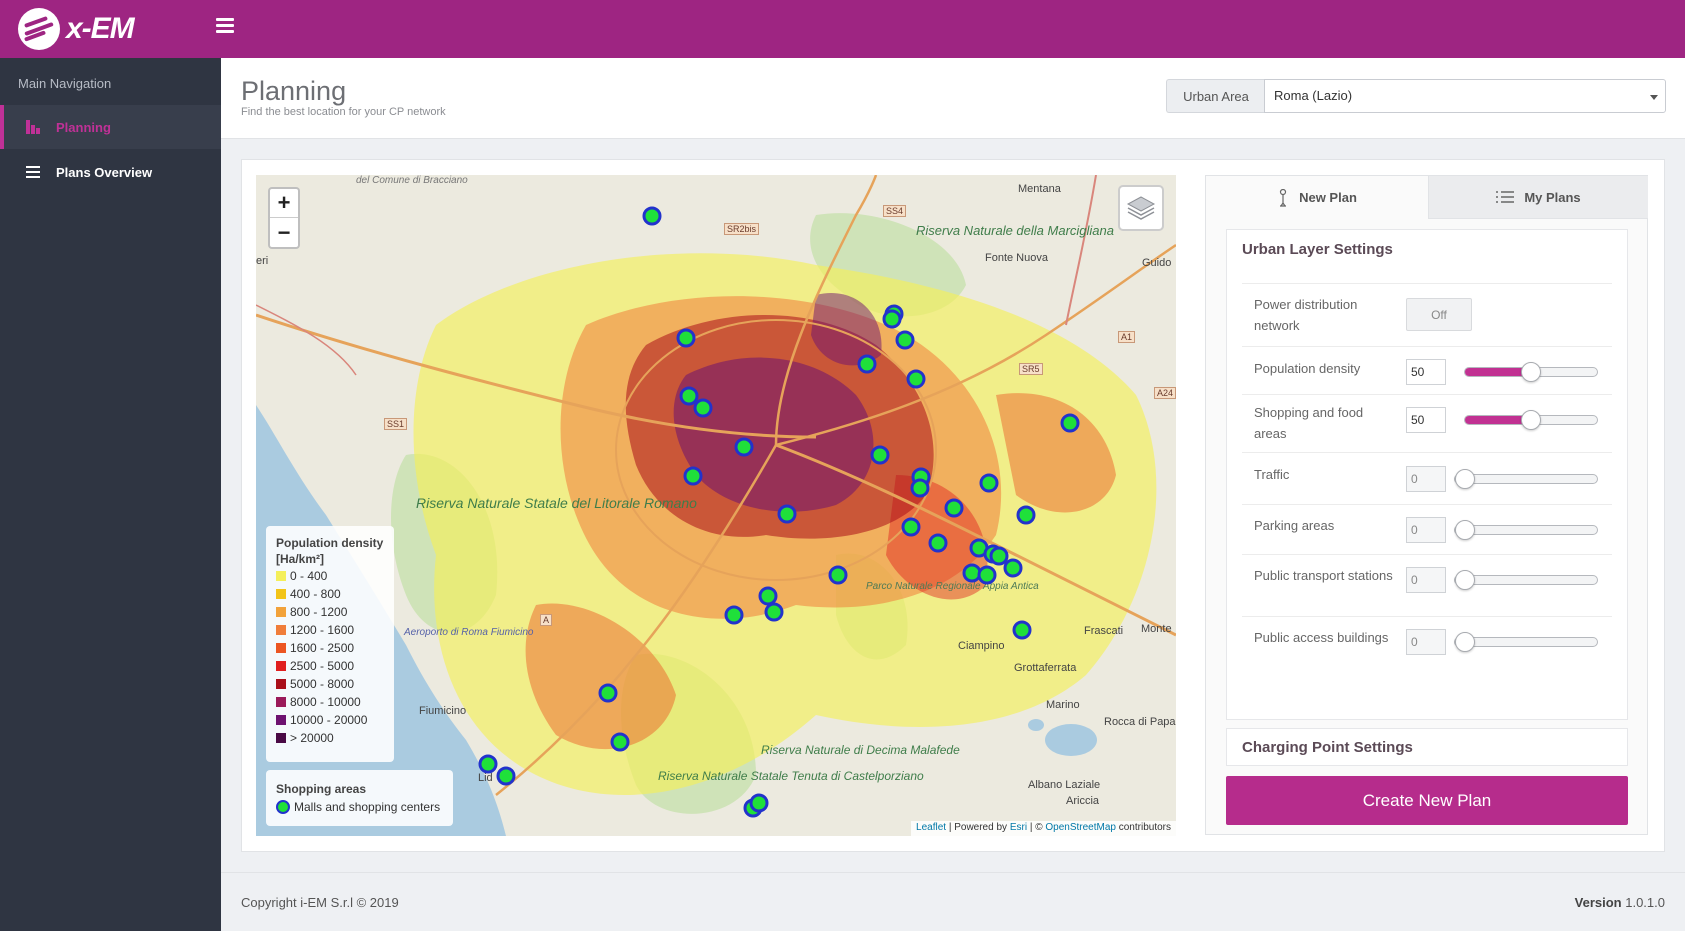 The height and width of the screenshot is (931, 1685). I want to click on population-density-slider, so click(1531, 372).